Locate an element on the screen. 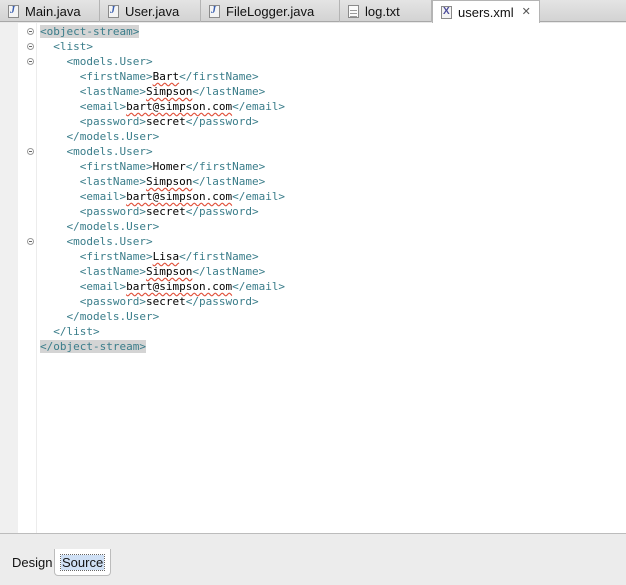 The image size is (626, 585). tab-label: users.xml is located at coordinates (486, 12).